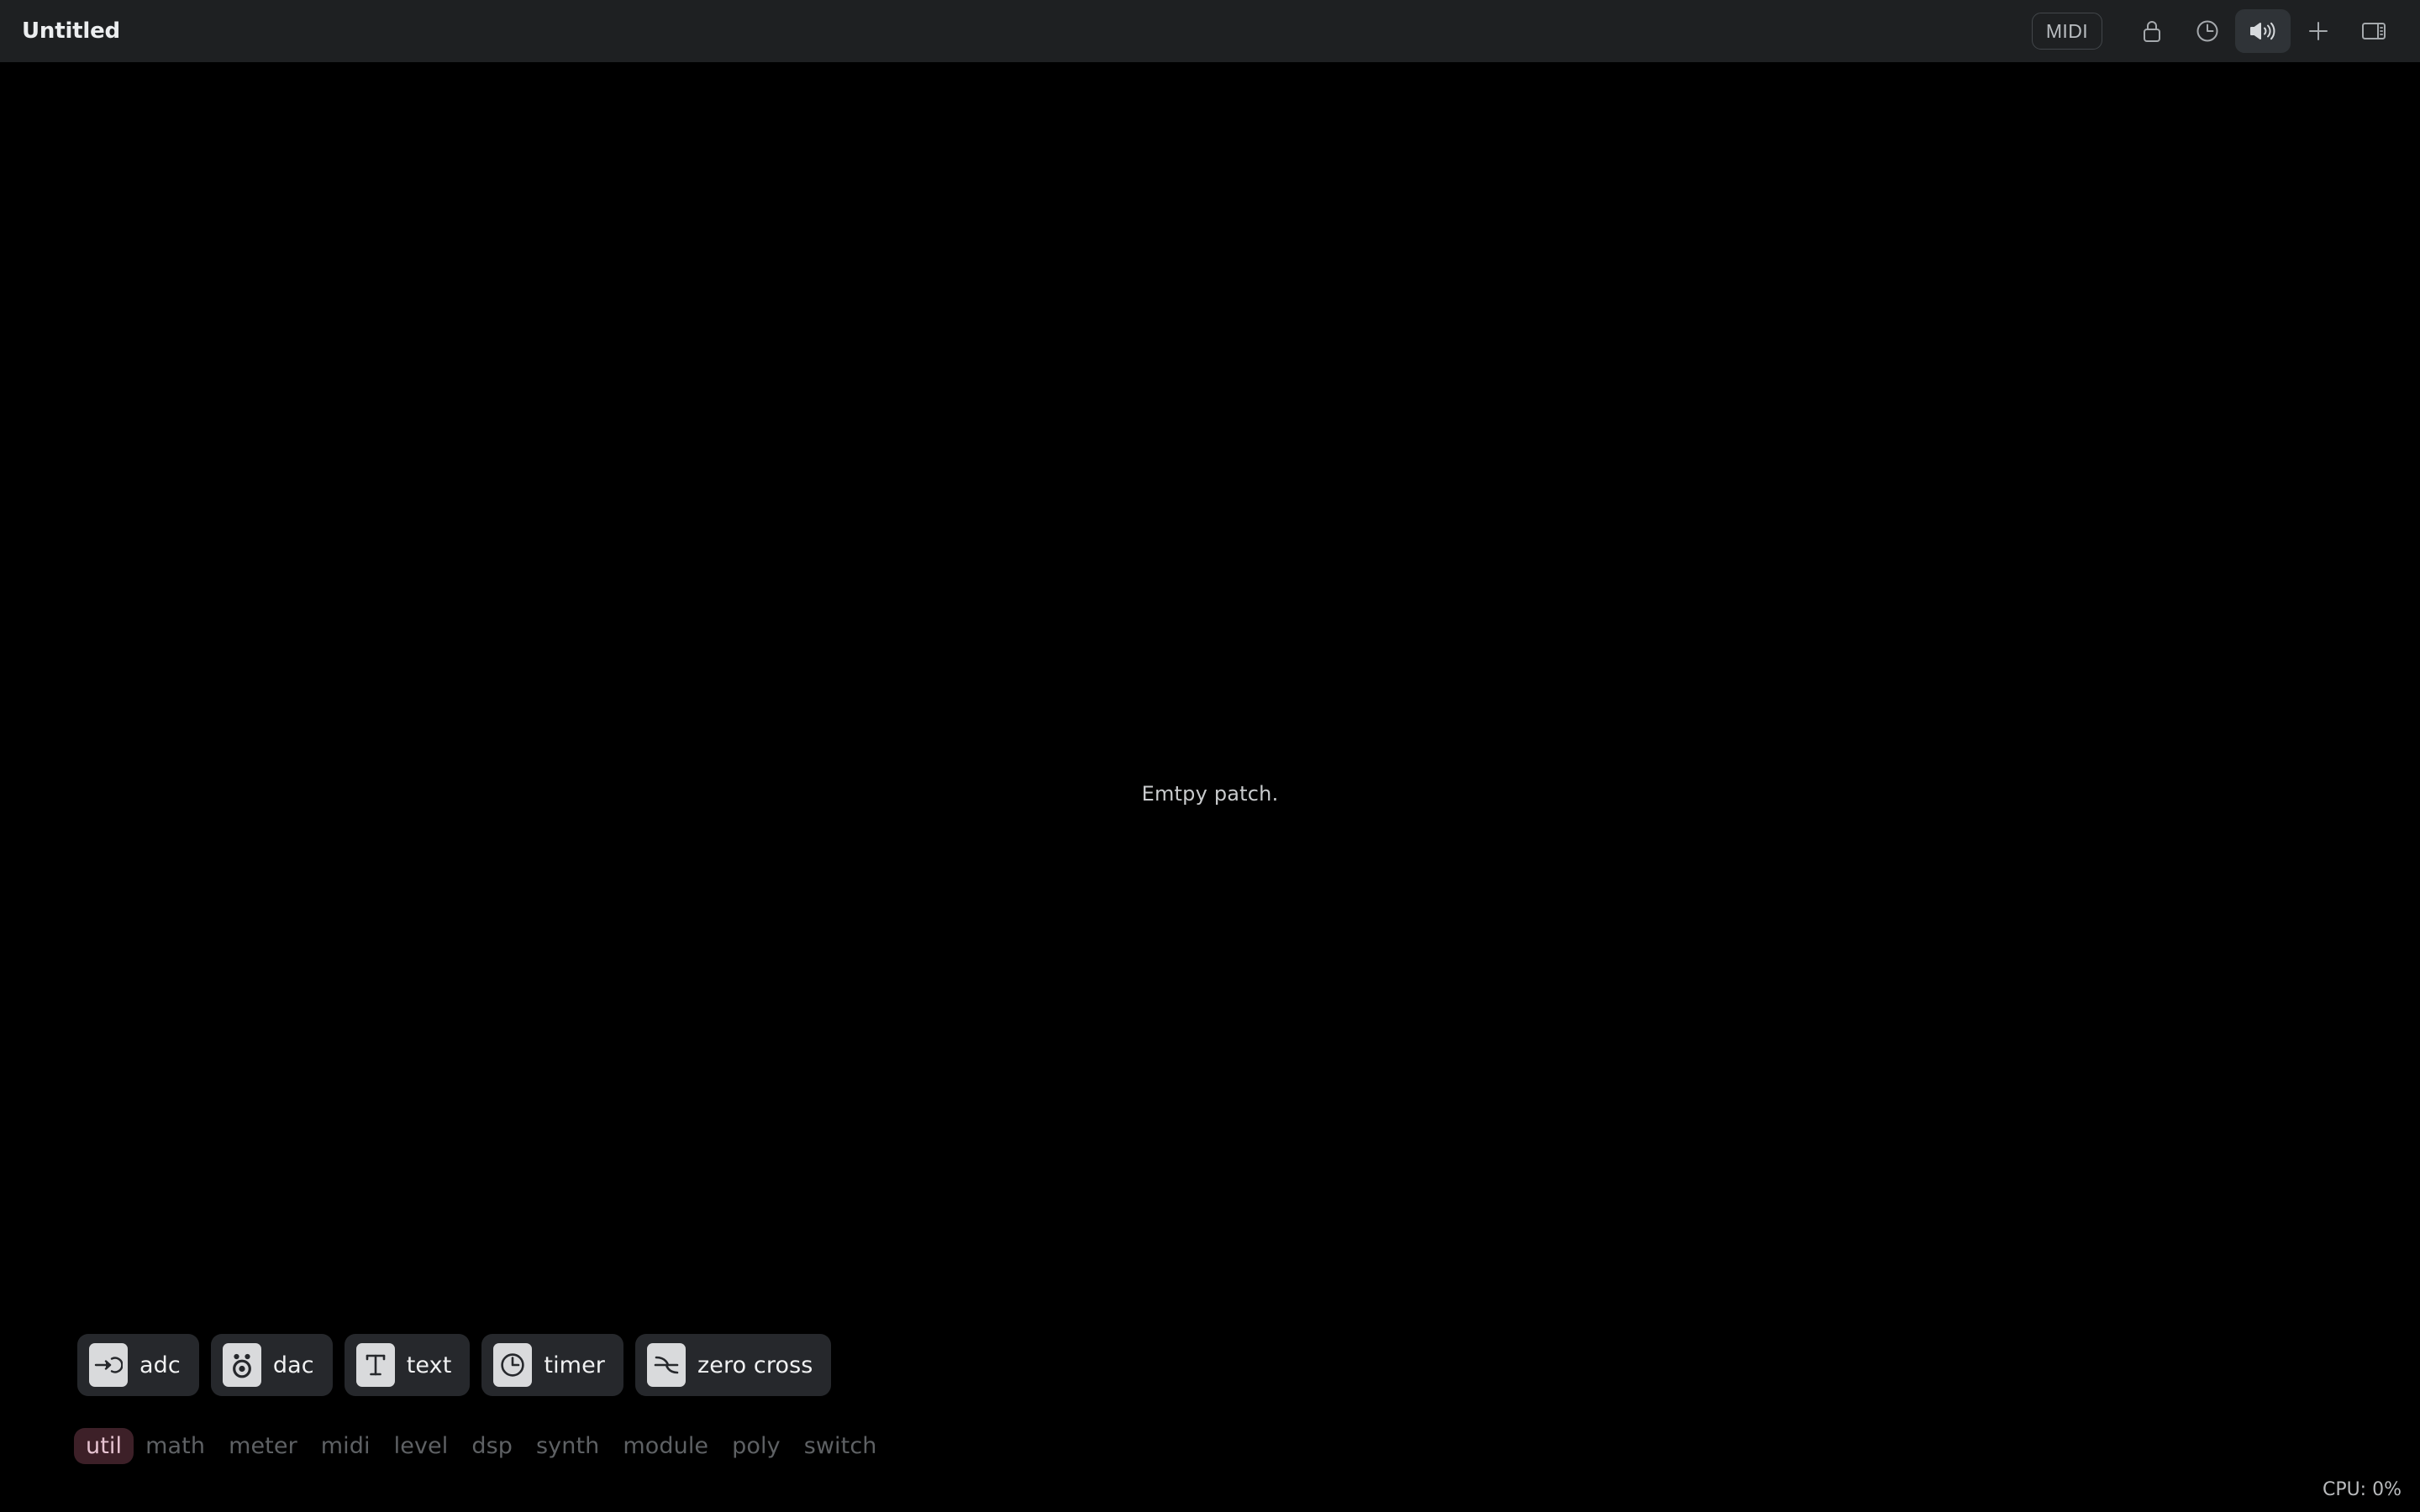 This screenshot has height=1512, width=2420. I want to click on palette-node-label: dac, so click(293, 1365).